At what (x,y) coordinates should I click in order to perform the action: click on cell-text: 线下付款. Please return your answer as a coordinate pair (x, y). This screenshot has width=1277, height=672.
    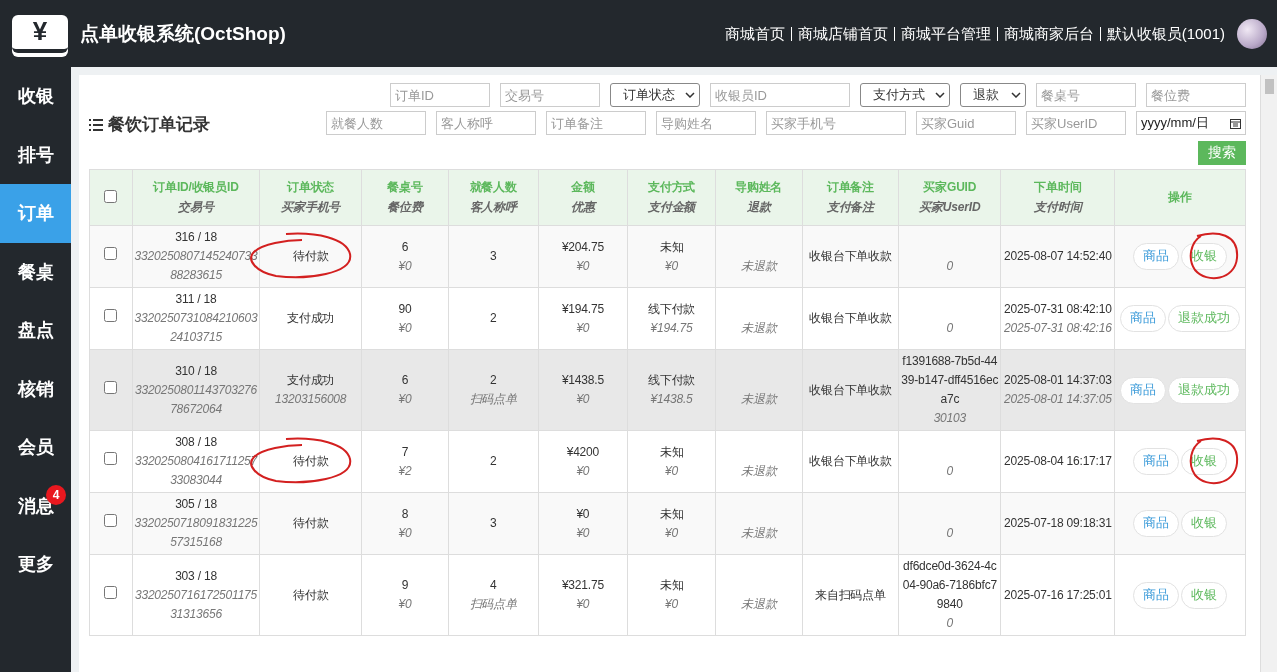
    Looking at the image, I should click on (671, 309).